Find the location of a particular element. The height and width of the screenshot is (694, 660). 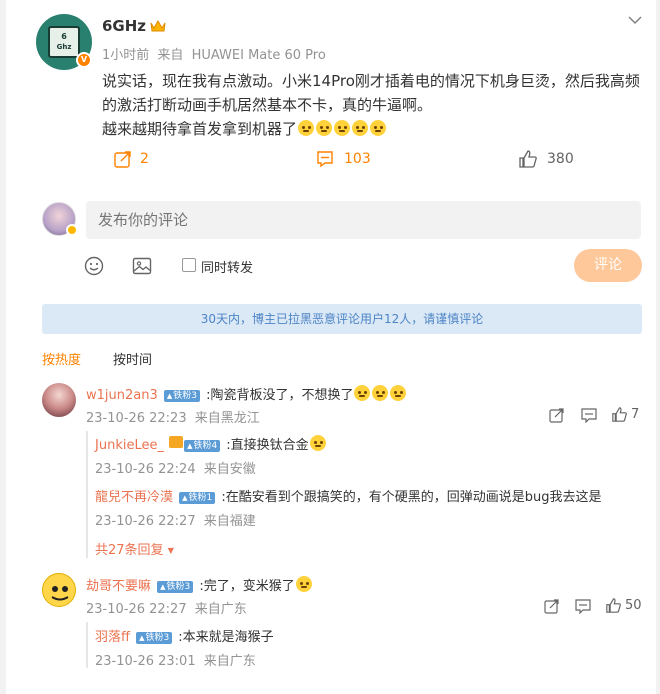

reply-text: :本来就是海猴子 is located at coordinates (226, 637).